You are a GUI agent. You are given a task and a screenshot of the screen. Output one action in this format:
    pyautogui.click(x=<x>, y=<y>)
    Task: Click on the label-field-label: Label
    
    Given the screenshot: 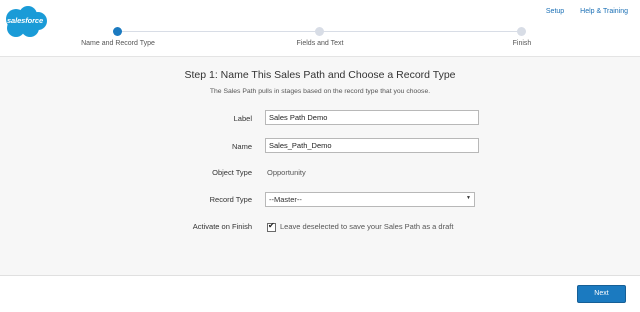 What is the action you would take?
    pyautogui.click(x=242, y=118)
    